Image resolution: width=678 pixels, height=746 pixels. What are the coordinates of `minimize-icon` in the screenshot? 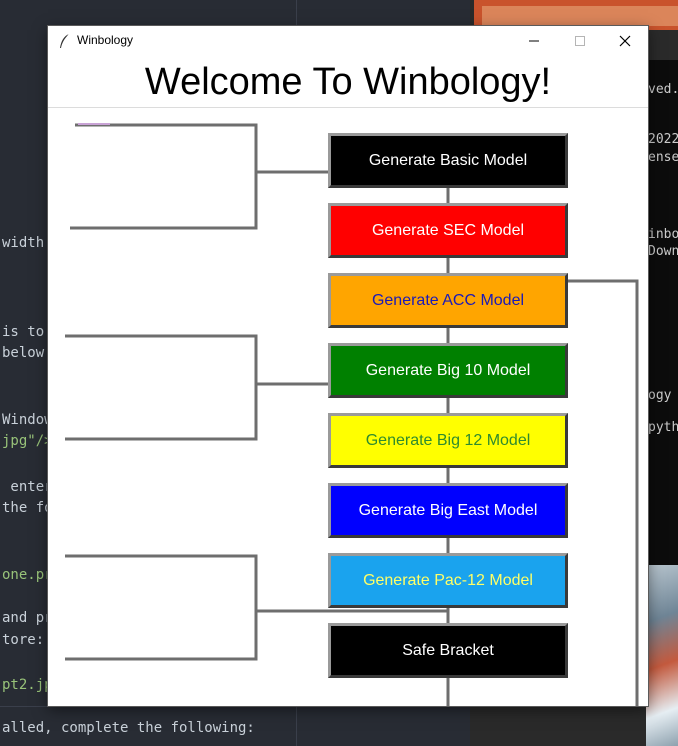 It's located at (534, 41).